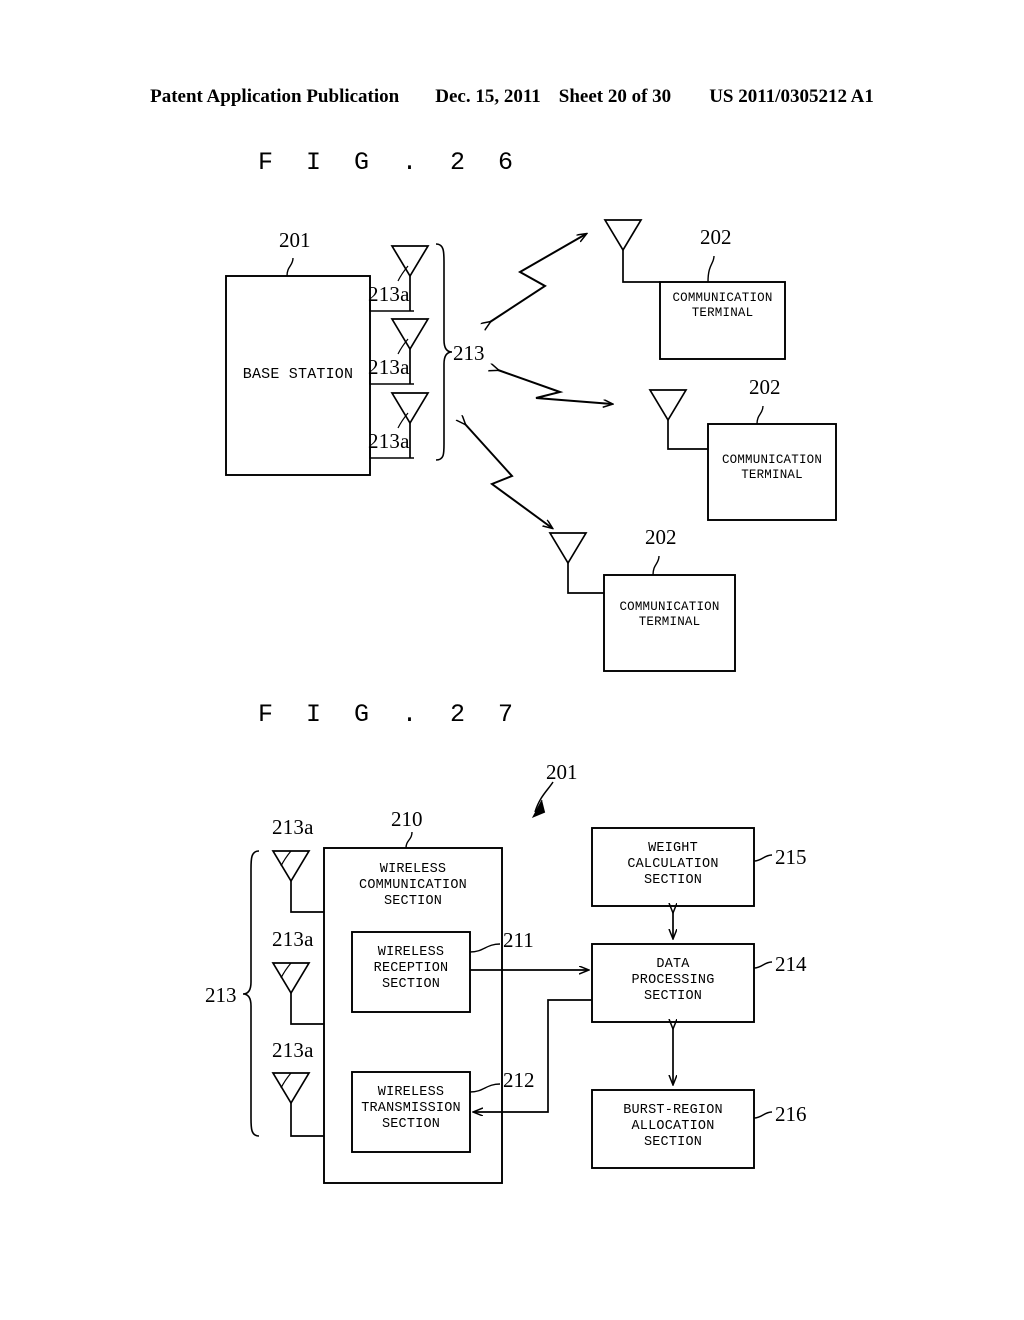 Image resolution: width=1024 pixels, height=1320 pixels. I want to click on header-date: Dec. 15, 2011, so click(488, 96).